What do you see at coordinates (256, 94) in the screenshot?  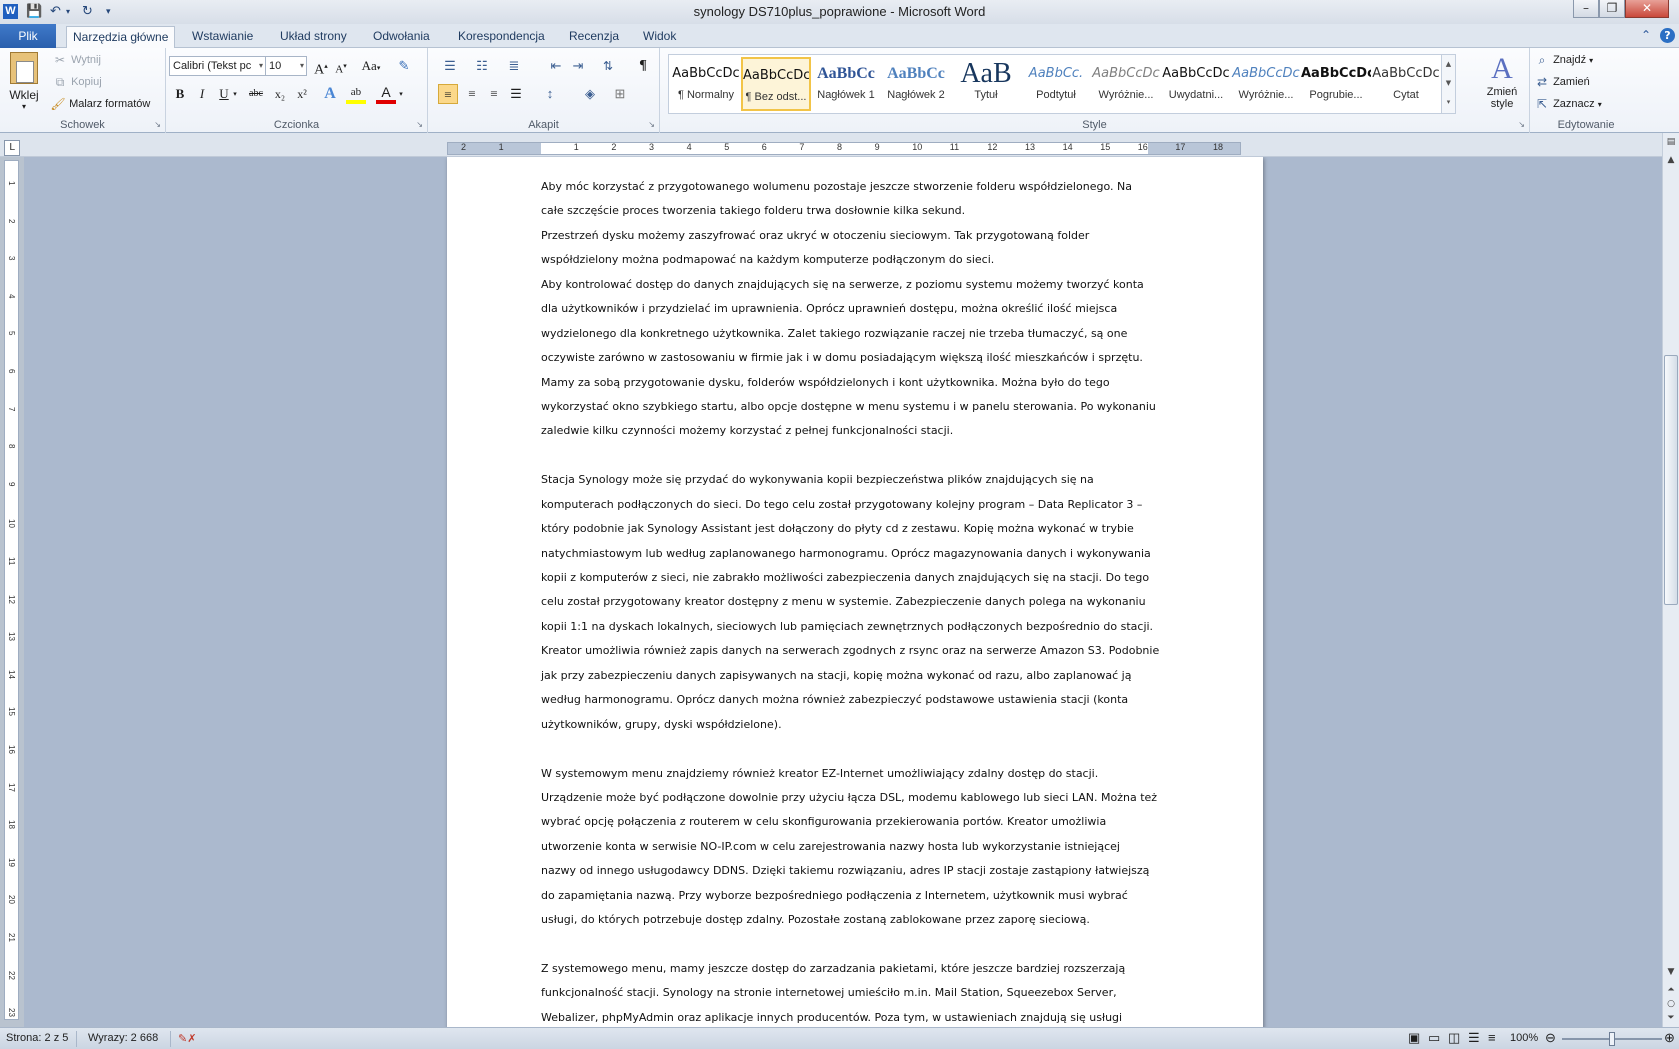 I see `strikethrough-button: abc` at bounding box center [256, 94].